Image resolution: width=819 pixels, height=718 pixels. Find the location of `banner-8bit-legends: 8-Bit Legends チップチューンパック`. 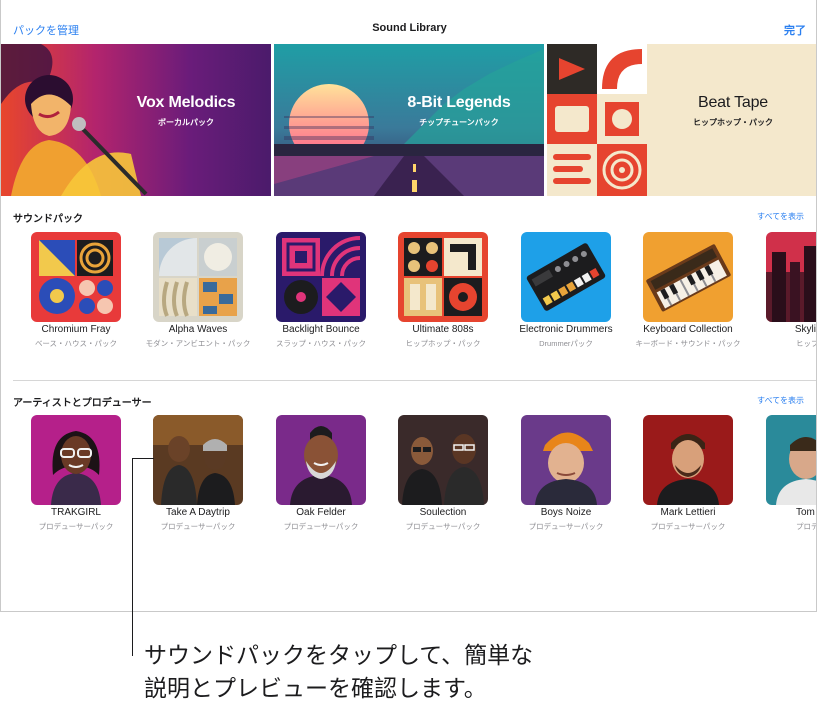

banner-8bit-legends: 8-Bit Legends チップチューンパック is located at coordinates (409, 120).